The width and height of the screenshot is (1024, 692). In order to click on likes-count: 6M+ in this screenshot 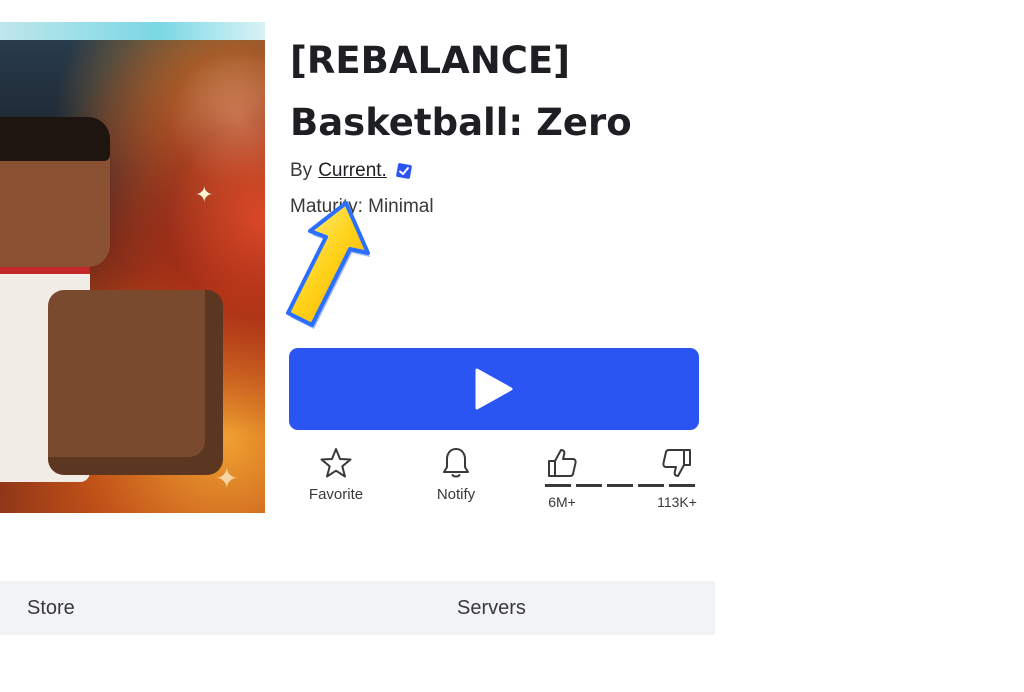, I will do `click(562, 502)`.